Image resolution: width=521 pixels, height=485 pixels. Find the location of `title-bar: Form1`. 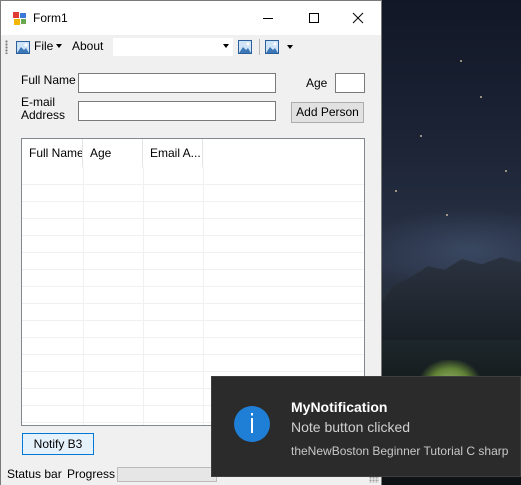

title-bar: Form1 is located at coordinates (191, 18).